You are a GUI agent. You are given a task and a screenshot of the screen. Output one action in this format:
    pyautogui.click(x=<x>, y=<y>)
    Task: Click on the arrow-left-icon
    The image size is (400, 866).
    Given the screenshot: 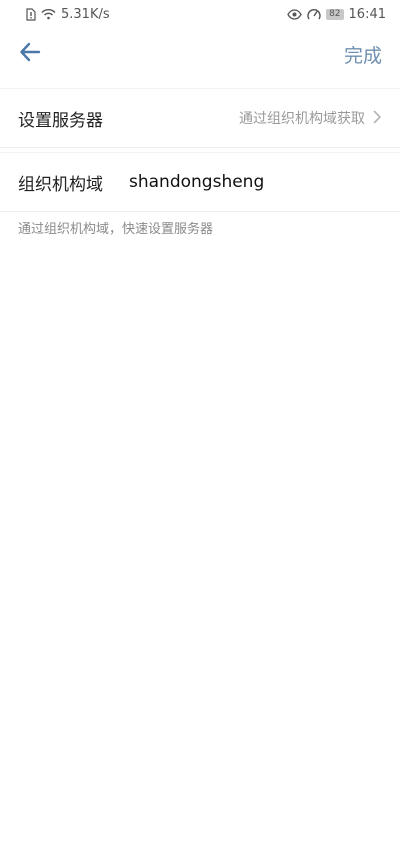 What is the action you would take?
    pyautogui.click(x=30, y=54)
    